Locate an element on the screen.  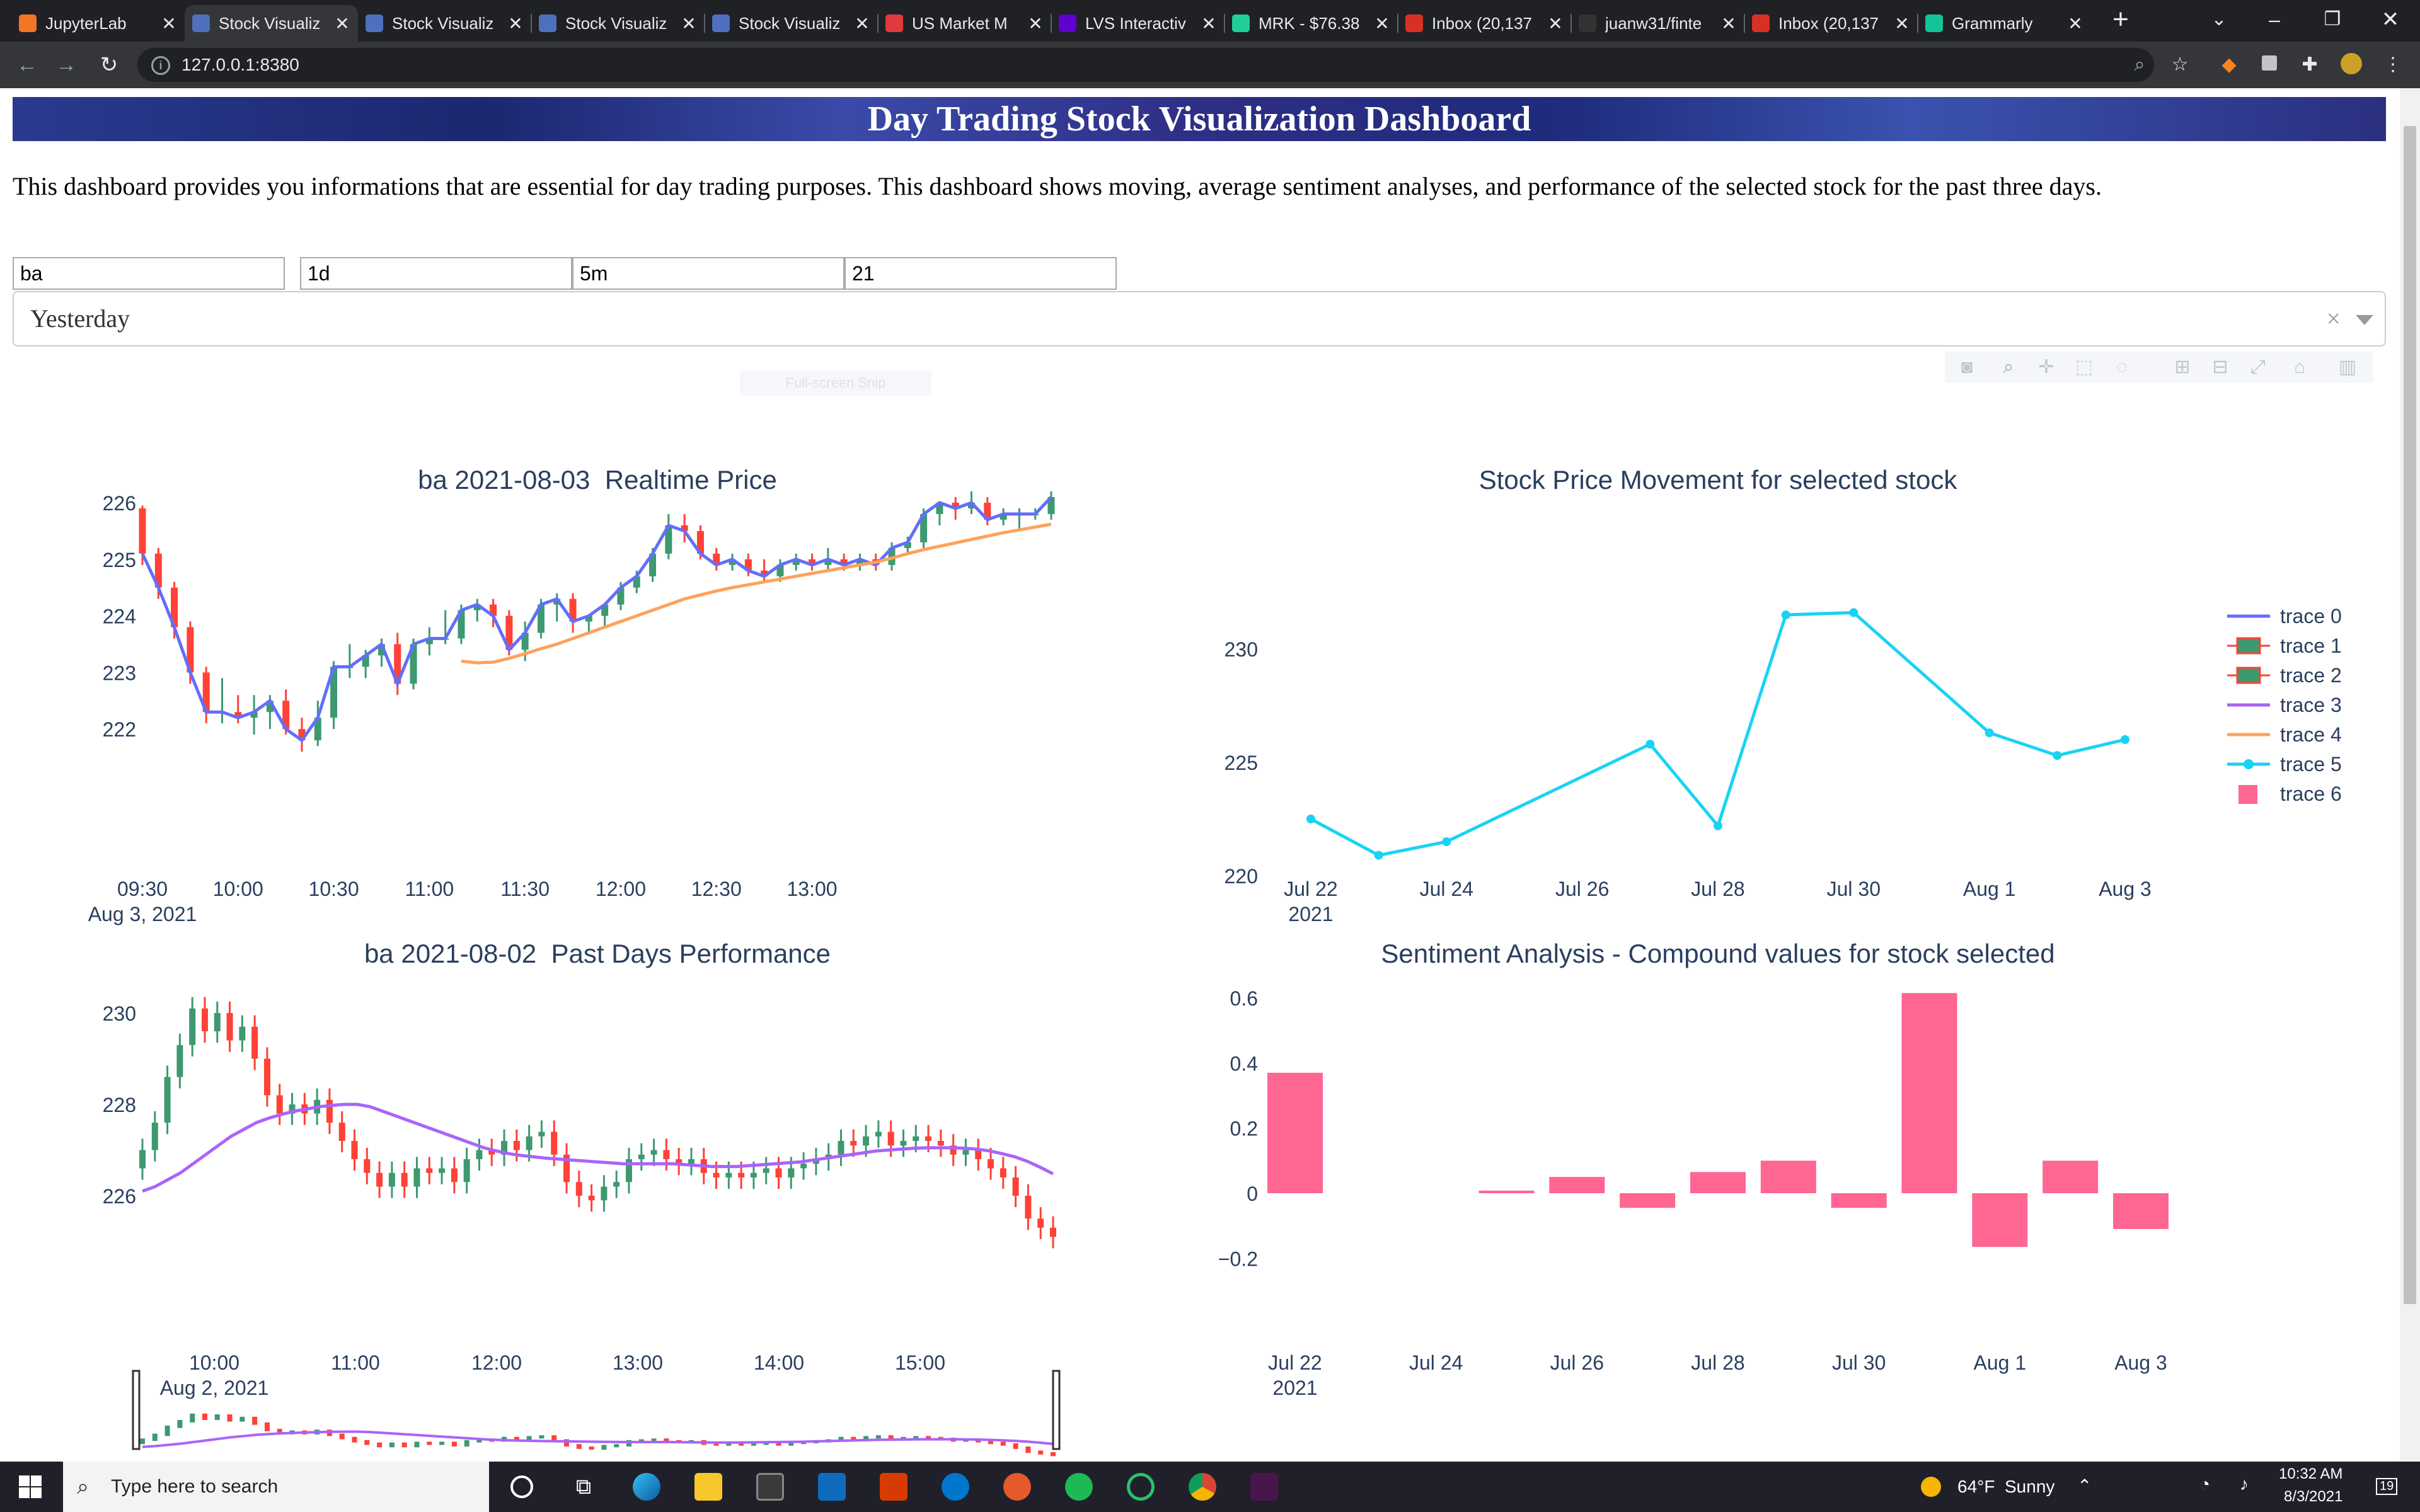
browser-tab: LVS Interactiv ✕ is located at coordinates (1138, 23).